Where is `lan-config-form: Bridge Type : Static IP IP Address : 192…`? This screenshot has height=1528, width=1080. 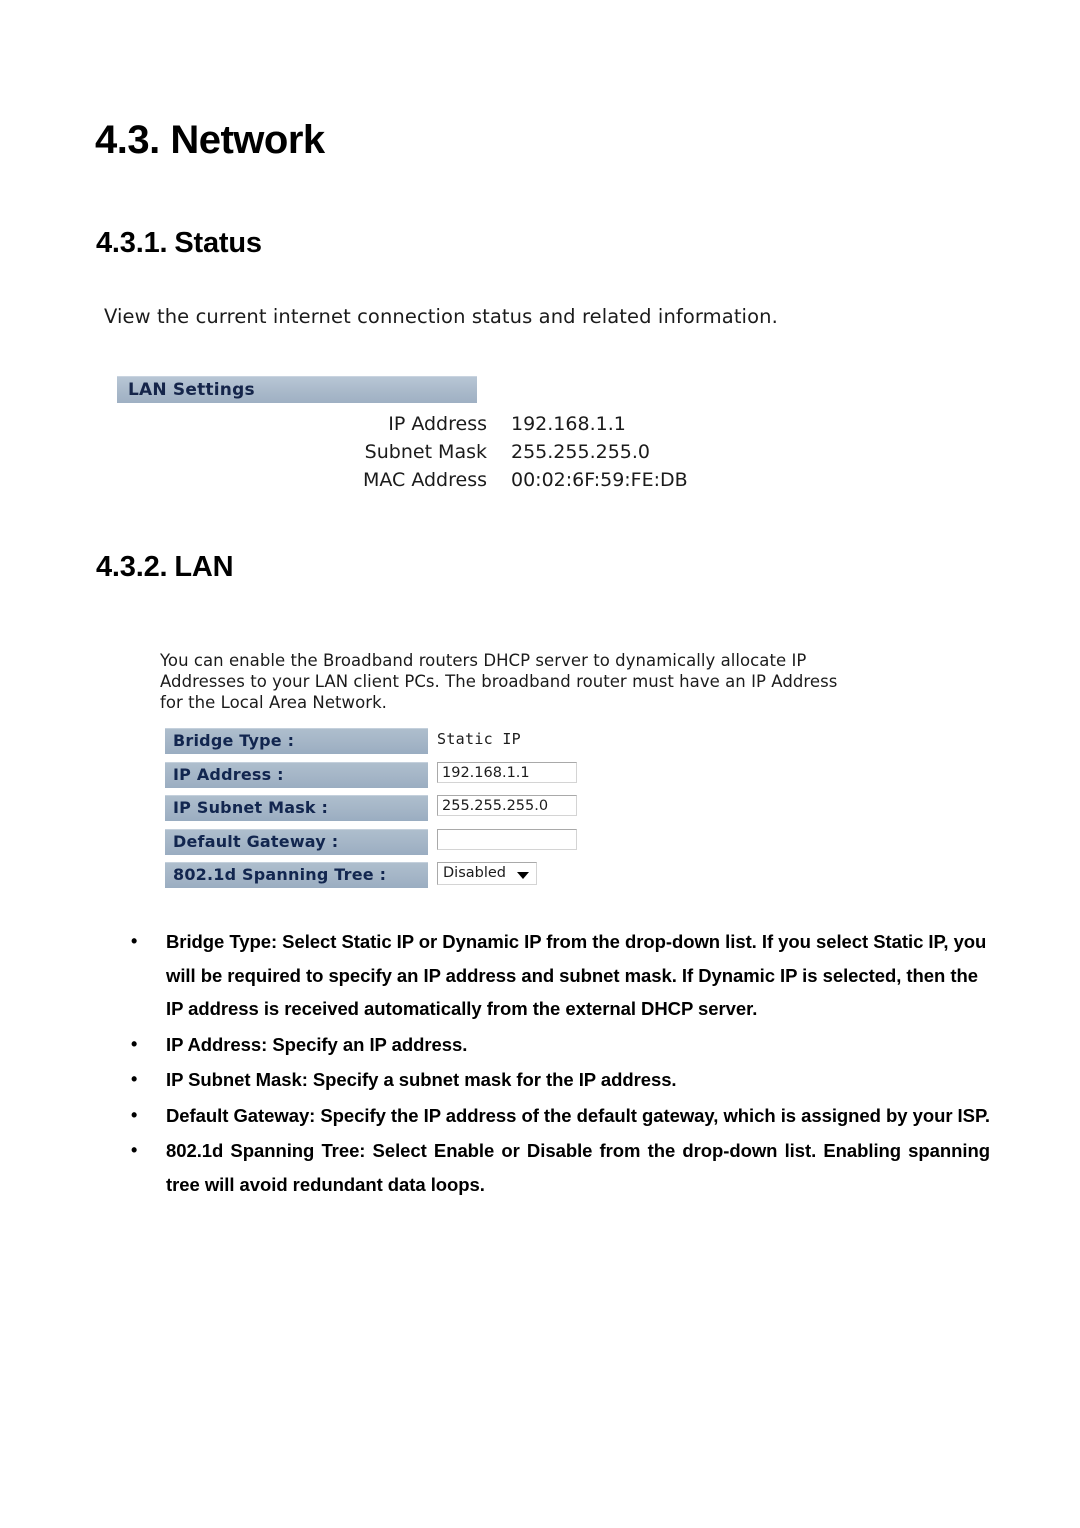
lan-config-form: Bridge Type : Static IP IP Address : 192… is located at coordinates (375, 812).